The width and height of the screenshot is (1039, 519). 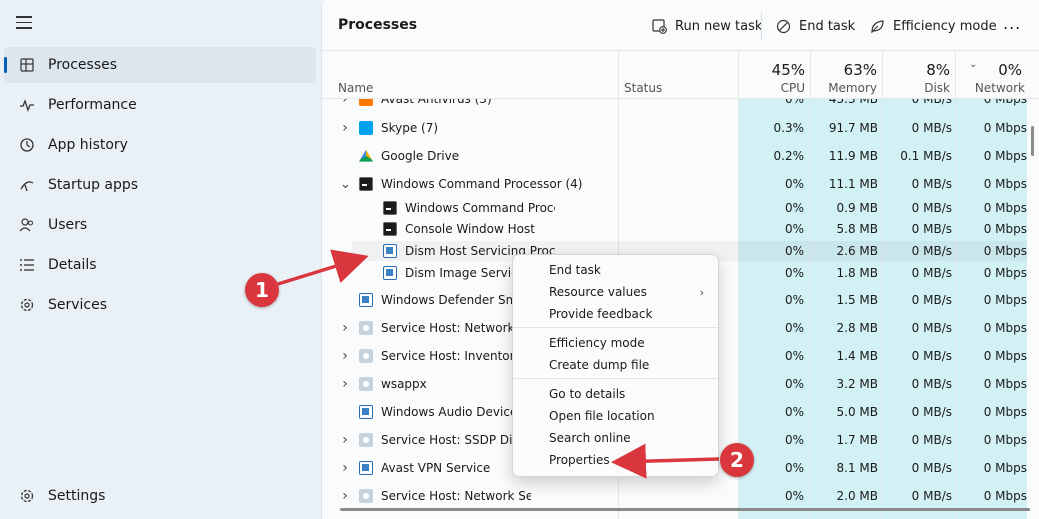 I want to click on sort-chevron-icon: ⌄, so click(x=973, y=64).